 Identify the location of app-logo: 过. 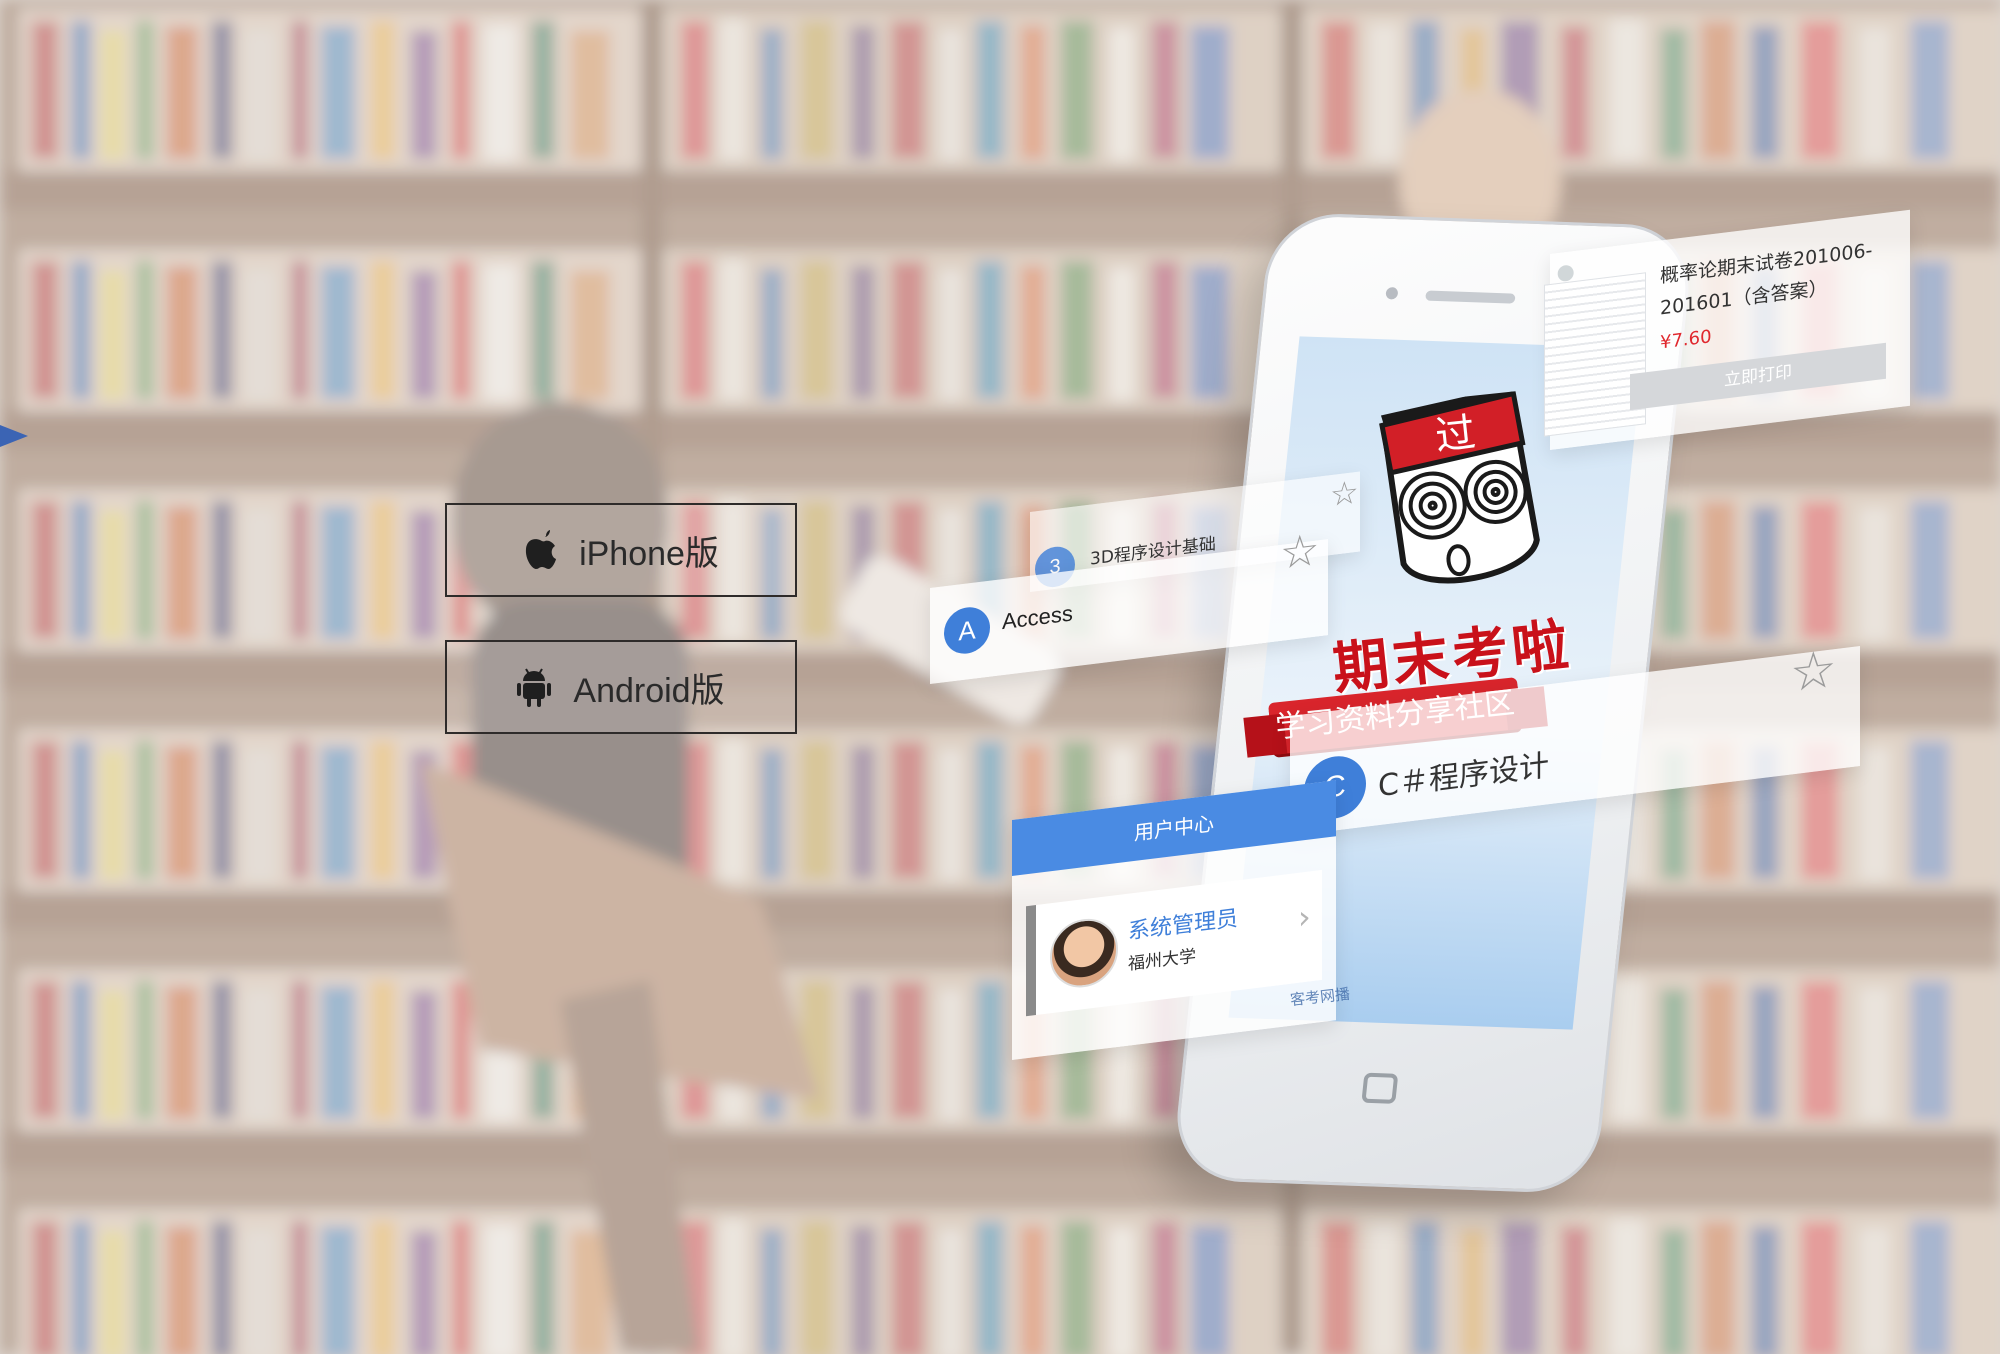
(1457, 496).